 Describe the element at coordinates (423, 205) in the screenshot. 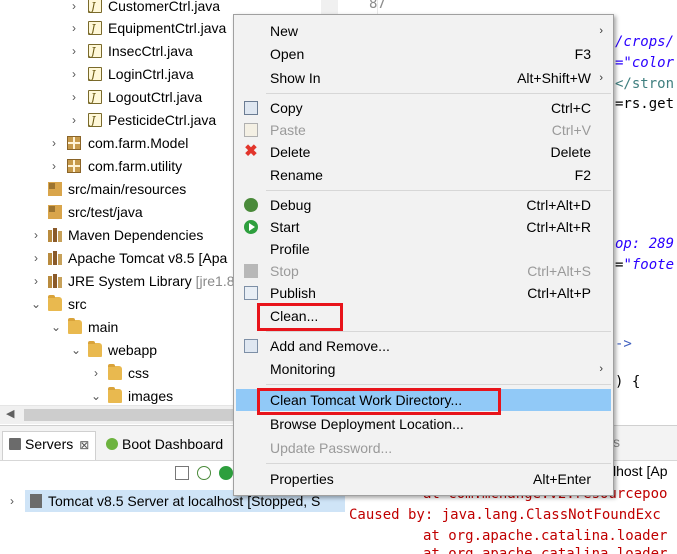

I see `menu-item-debug: Debug Ctrl+Alt+D` at that location.